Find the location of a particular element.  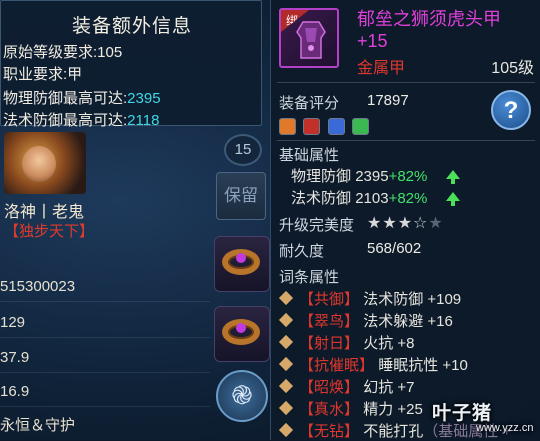

site-watermark: 叶子猪 www.yzz.cn is located at coordinates (486, 419).